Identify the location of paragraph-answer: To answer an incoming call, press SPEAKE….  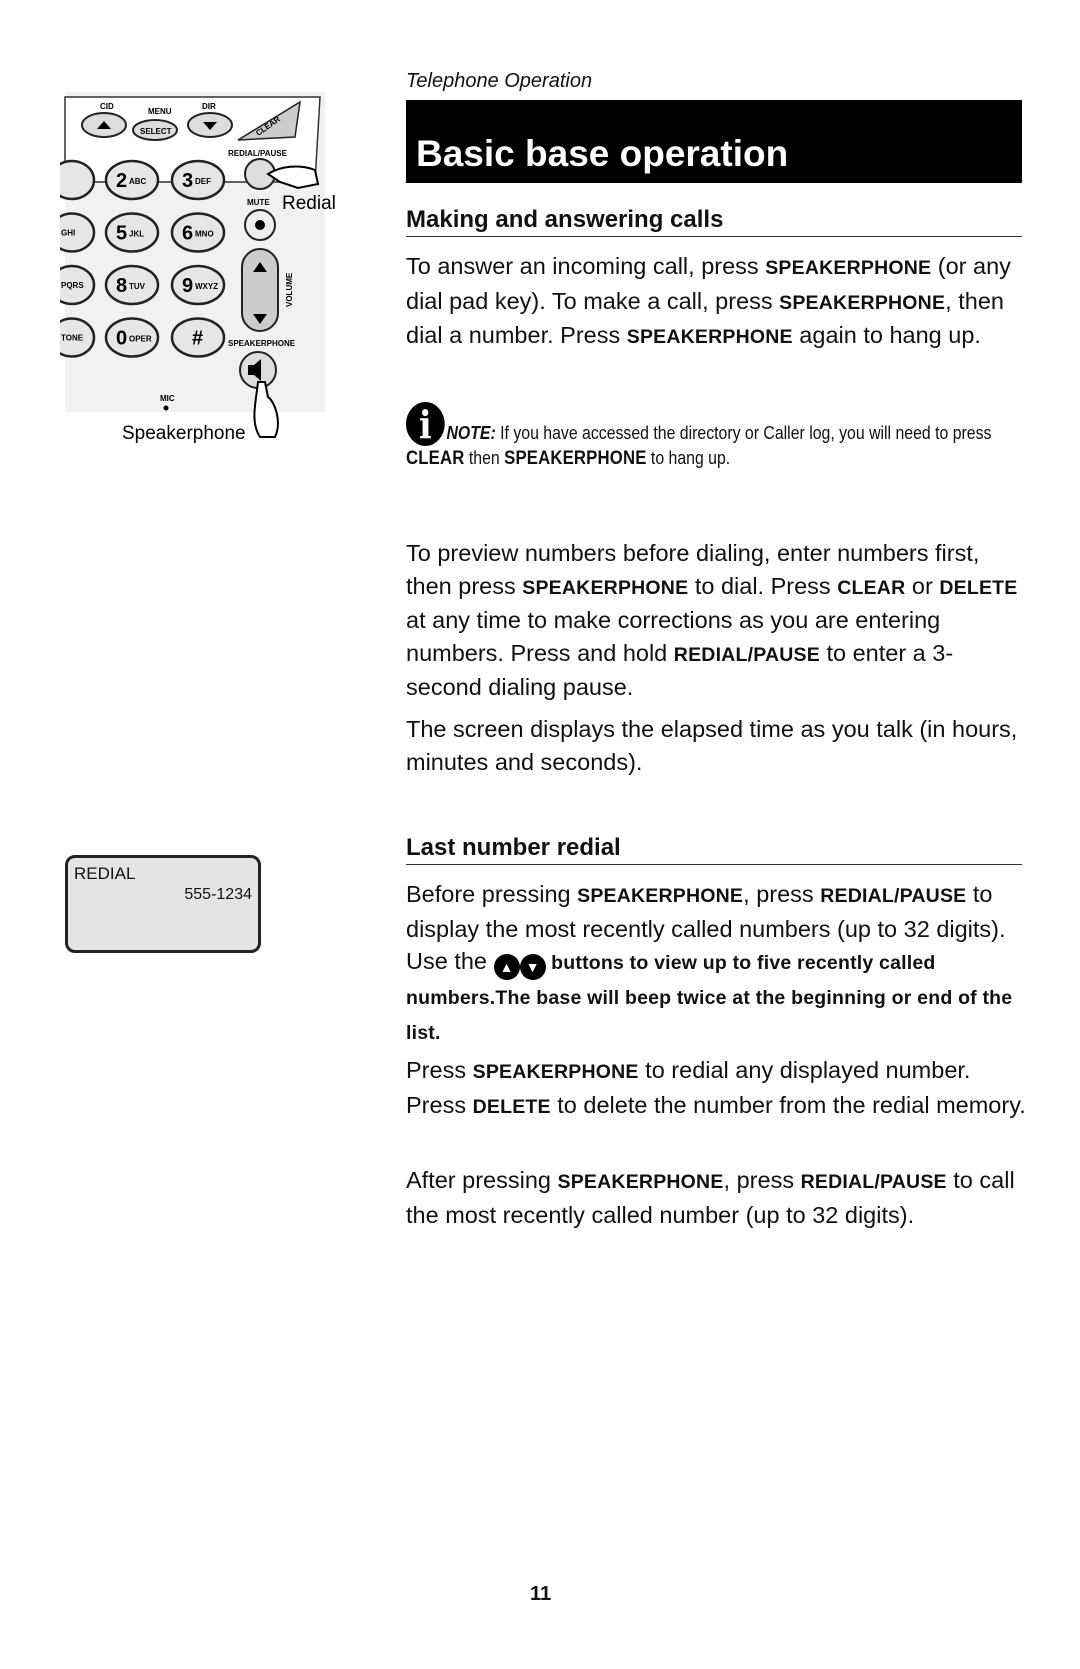
(716, 302).